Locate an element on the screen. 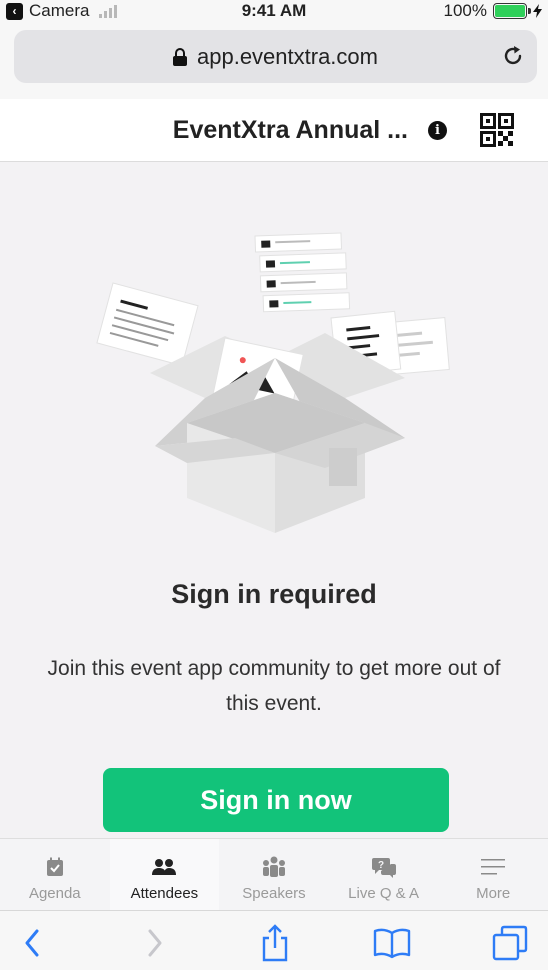  browser-toolbar is located at coordinates (274, 940).